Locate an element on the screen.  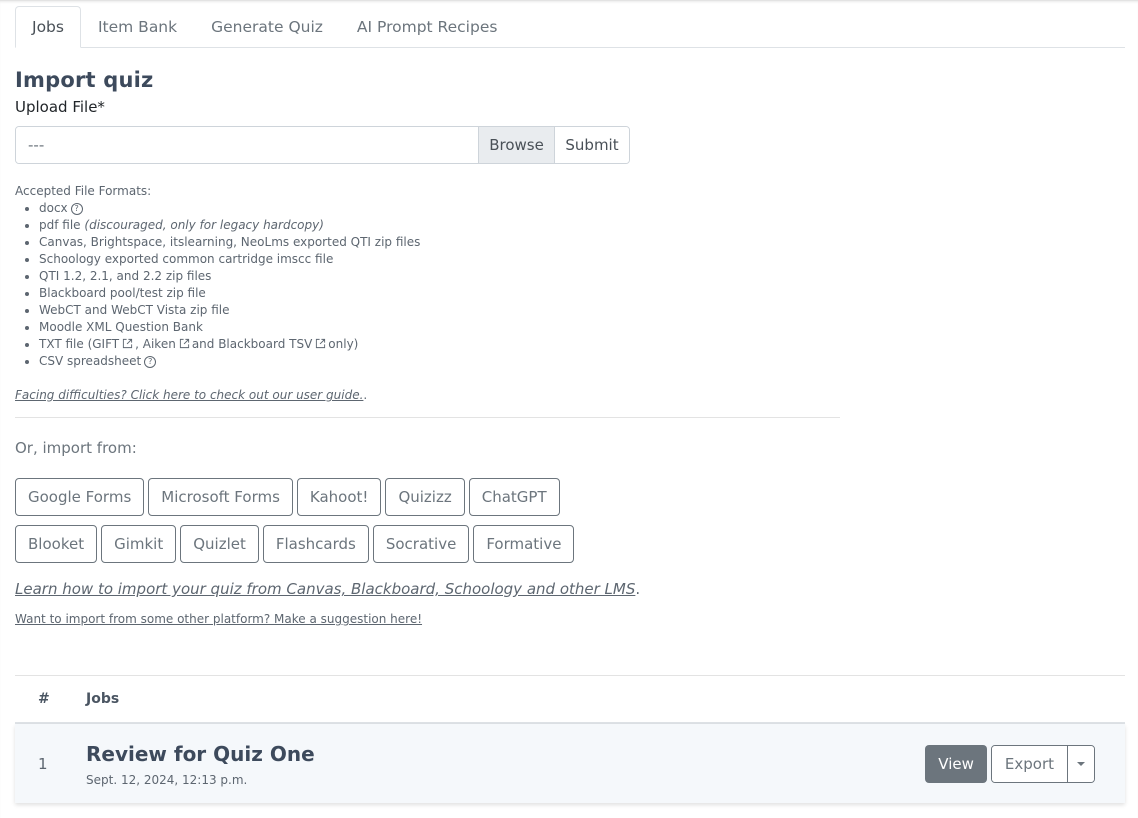
guide-suffix: . is located at coordinates (365, 395).